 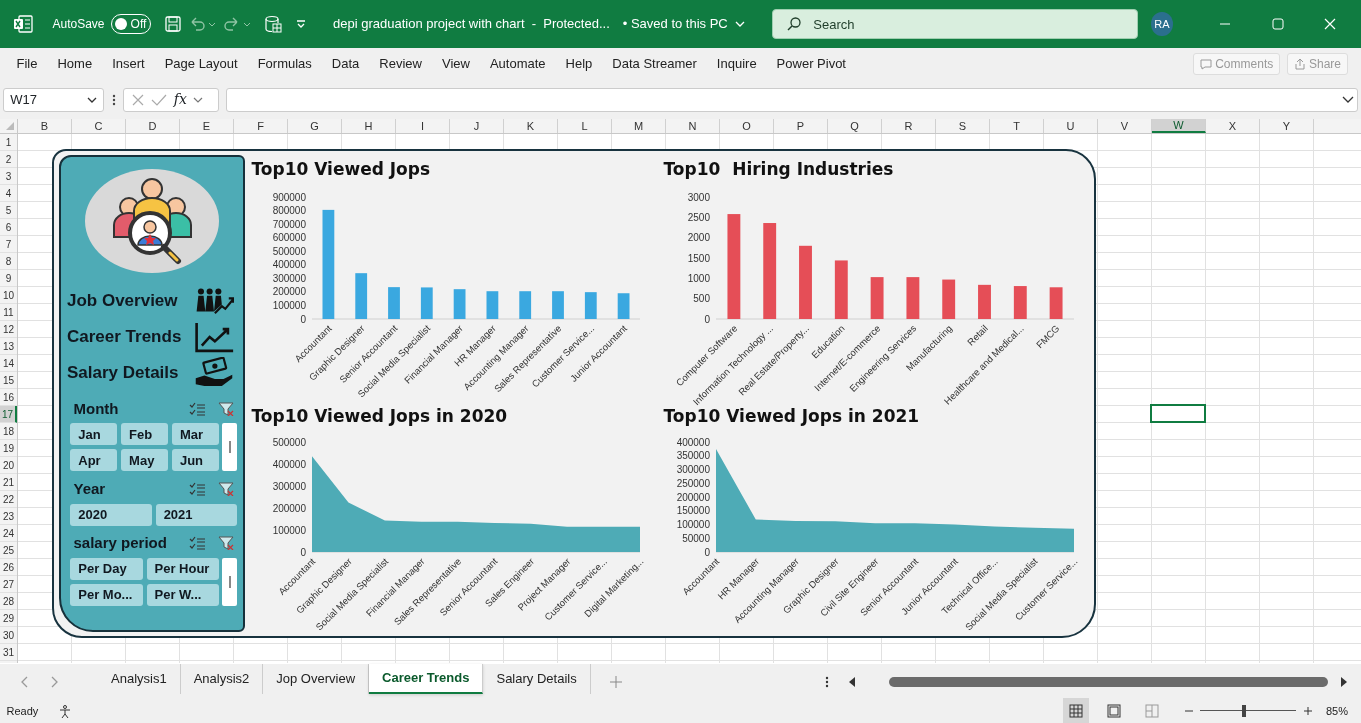 I want to click on customize-caret-icon, so click(x=301, y=24).